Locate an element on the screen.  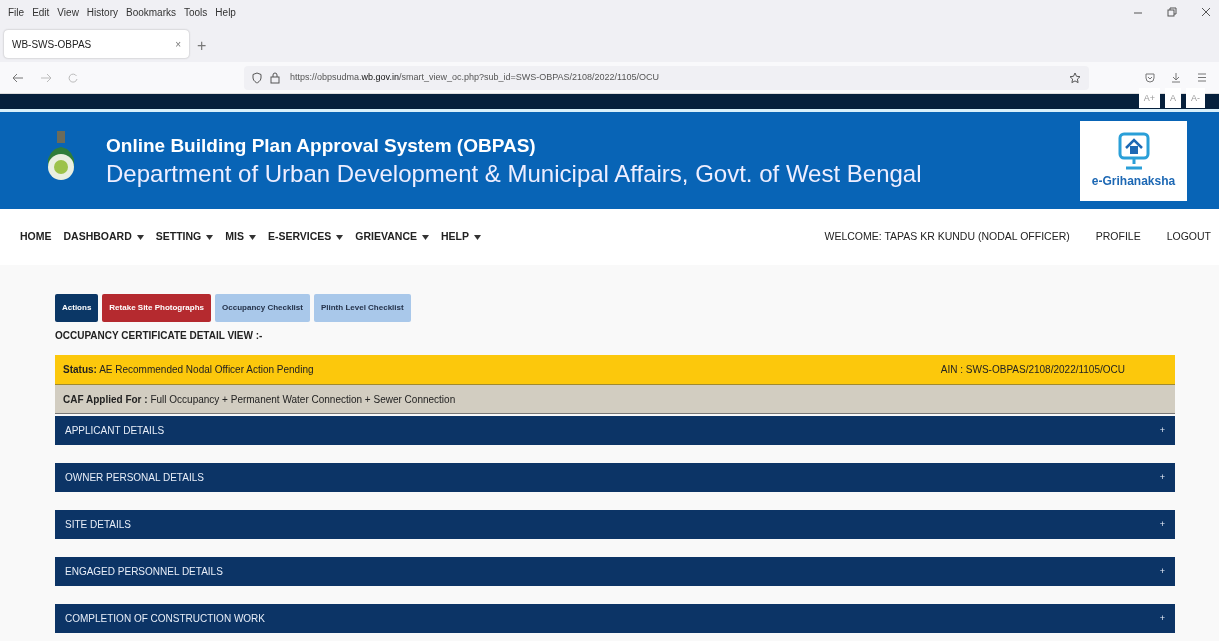
caf-text: CAF Applied For : Full Occupancy + Permanent Water Connection + Sewer Connection is located at coordinates (259, 399).